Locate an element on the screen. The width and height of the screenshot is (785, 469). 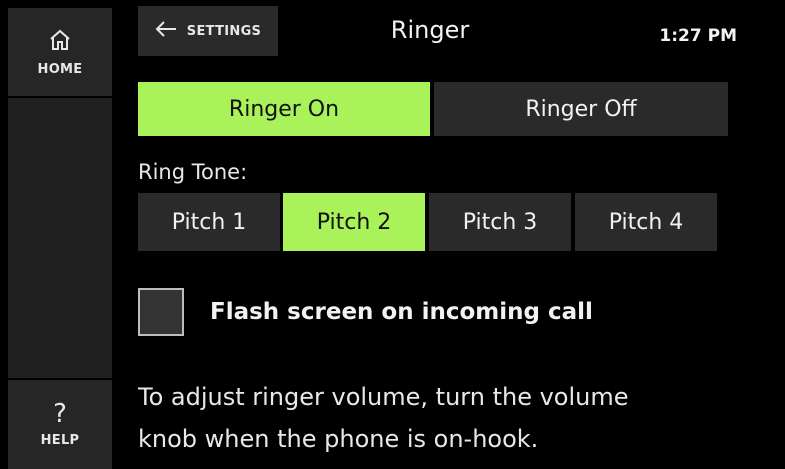
ring-tone-label: Ring Tone: is located at coordinates (193, 172).